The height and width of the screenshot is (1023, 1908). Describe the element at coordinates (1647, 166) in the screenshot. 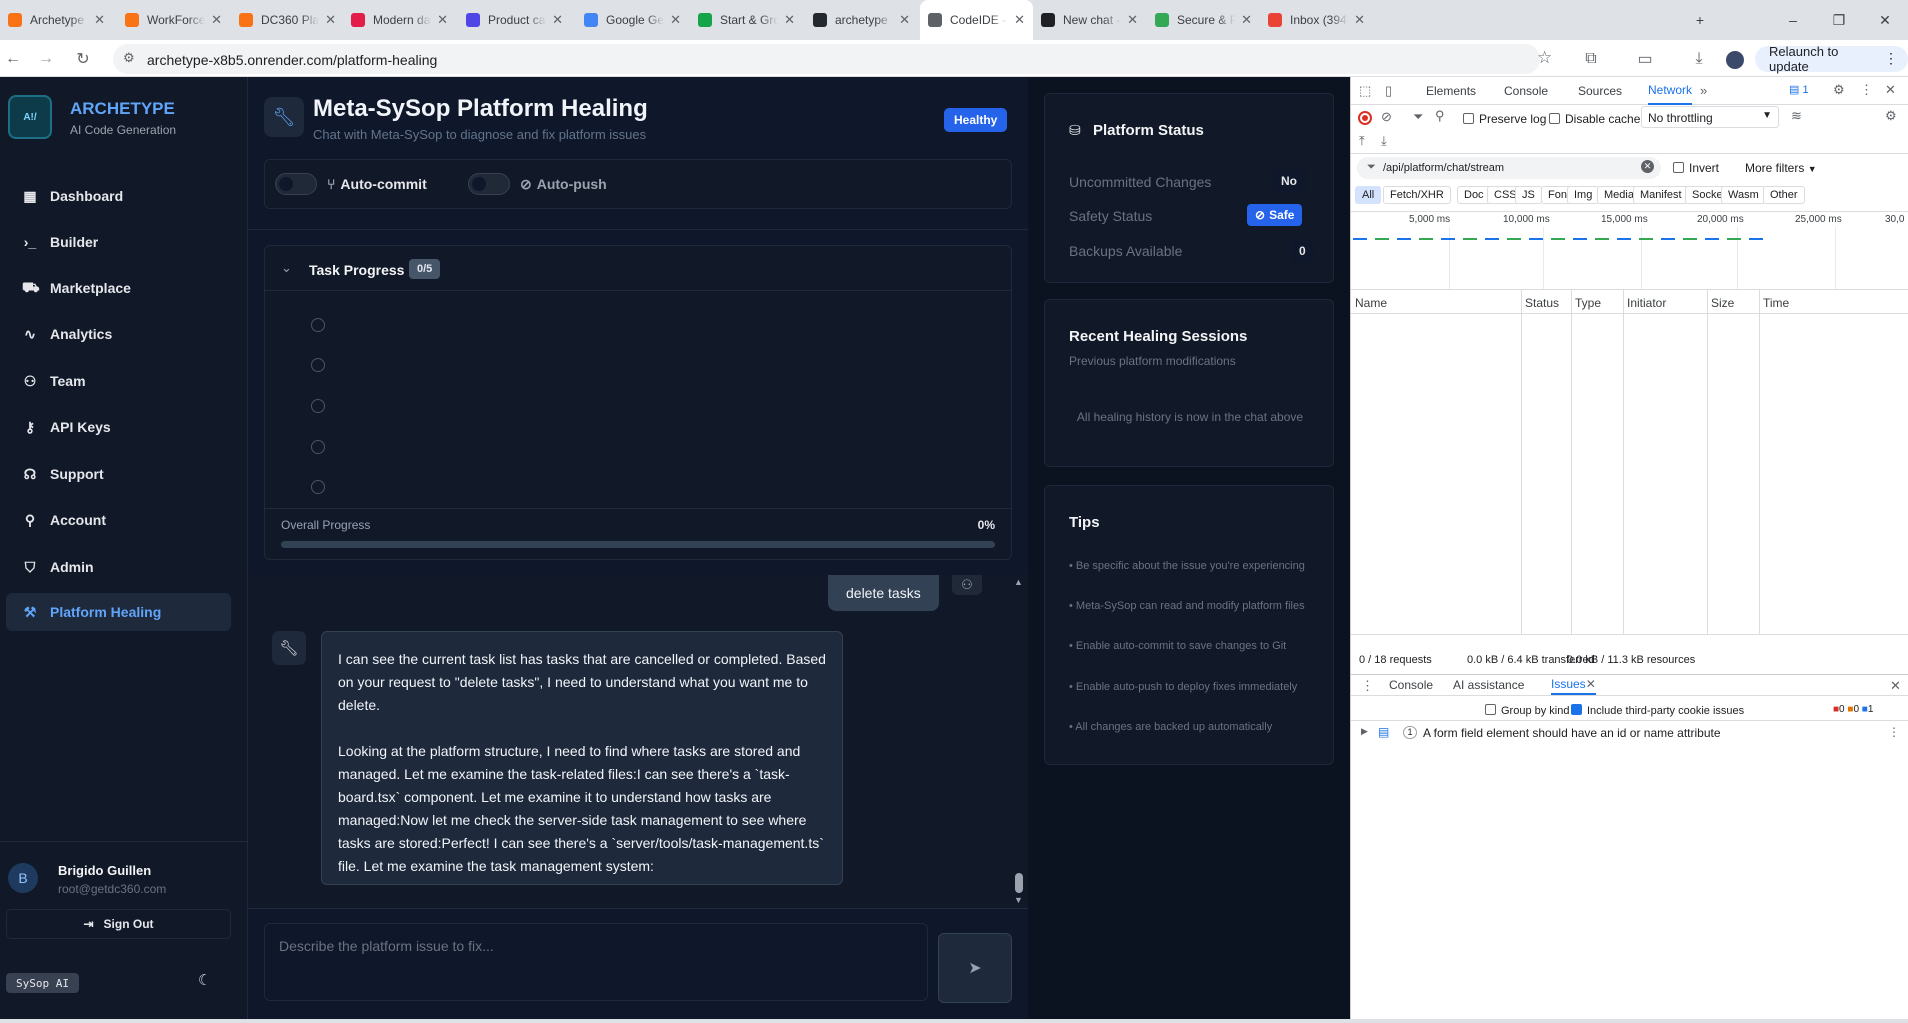

I see `clear-filter-icon: ✕` at that location.